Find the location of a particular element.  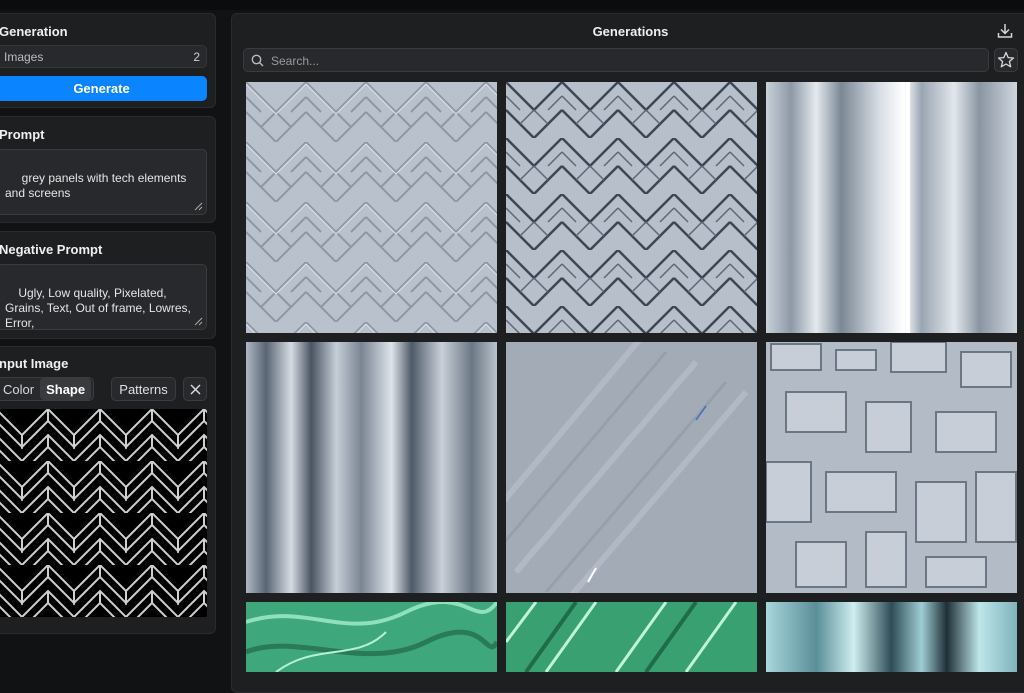

tab-color: Color is located at coordinates (20, 389).